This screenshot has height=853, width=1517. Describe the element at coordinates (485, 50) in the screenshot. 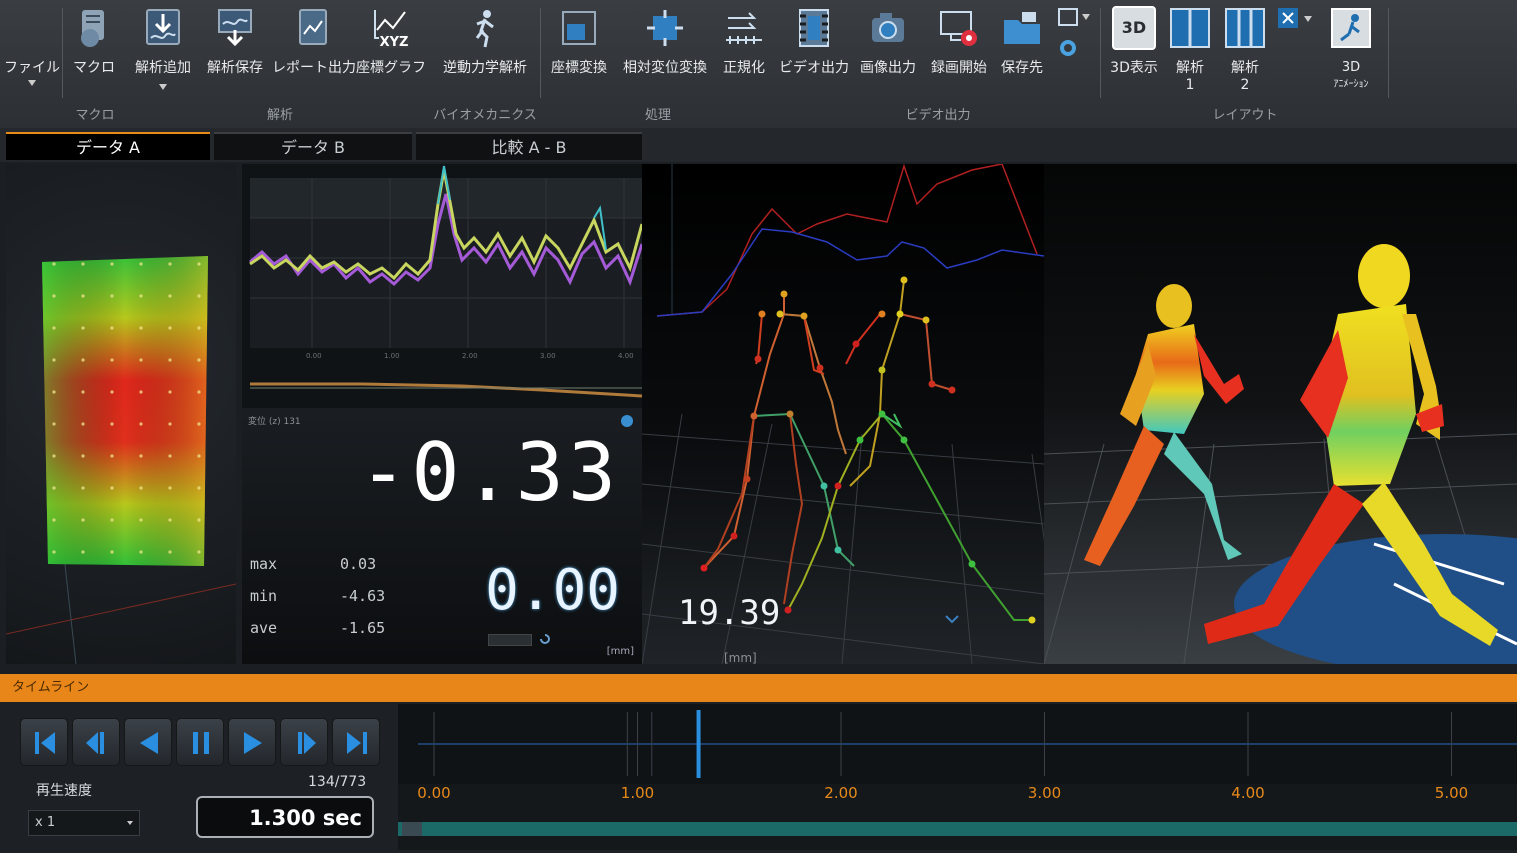

I see `inverse-dynamics-button: 逆動力学解析` at that location.